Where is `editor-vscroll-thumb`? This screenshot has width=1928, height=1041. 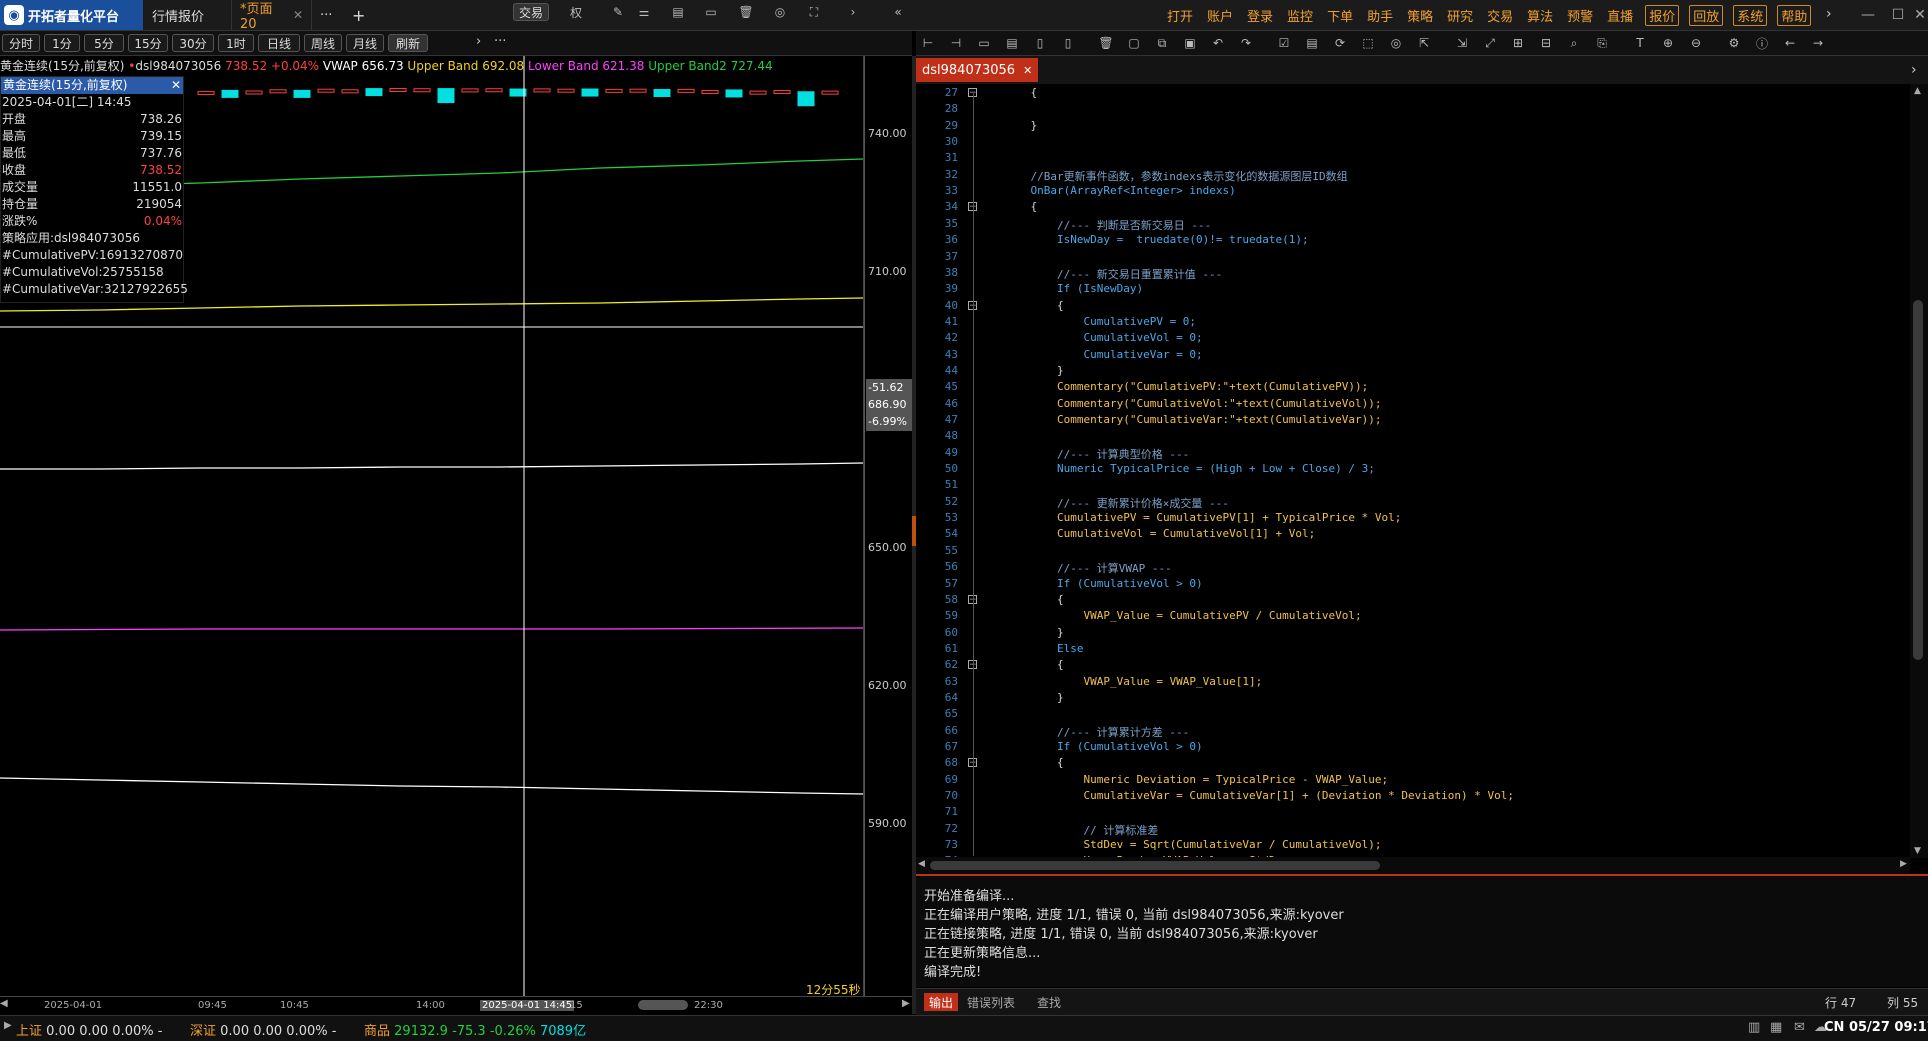
editor-vscroll-thumb is located at coordinates (1918, 480).